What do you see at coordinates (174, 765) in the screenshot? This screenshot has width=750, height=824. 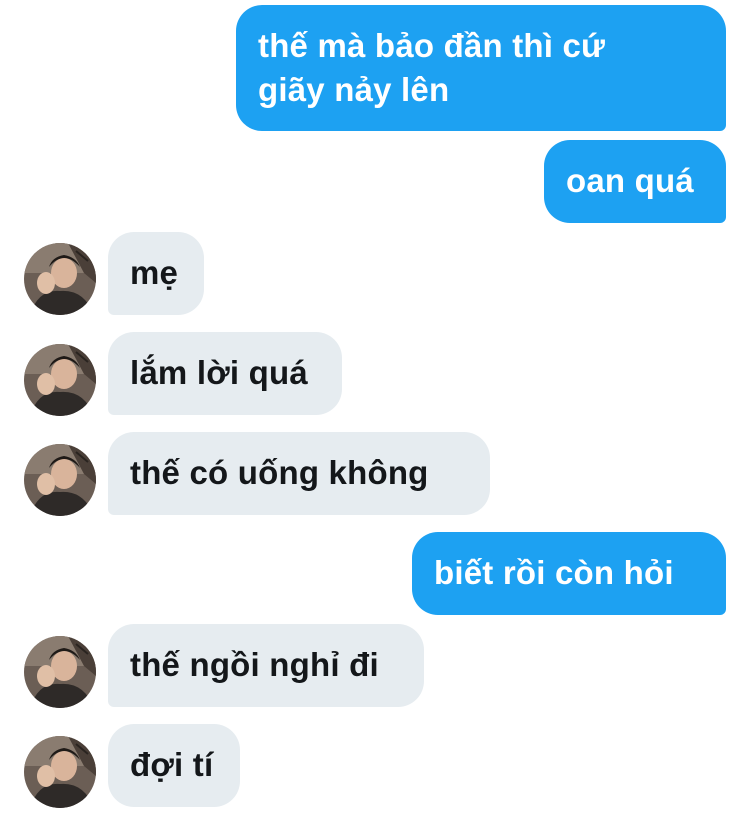 I see `incoming-message-bubble: đợi tí` at bounding box center [174, 765].